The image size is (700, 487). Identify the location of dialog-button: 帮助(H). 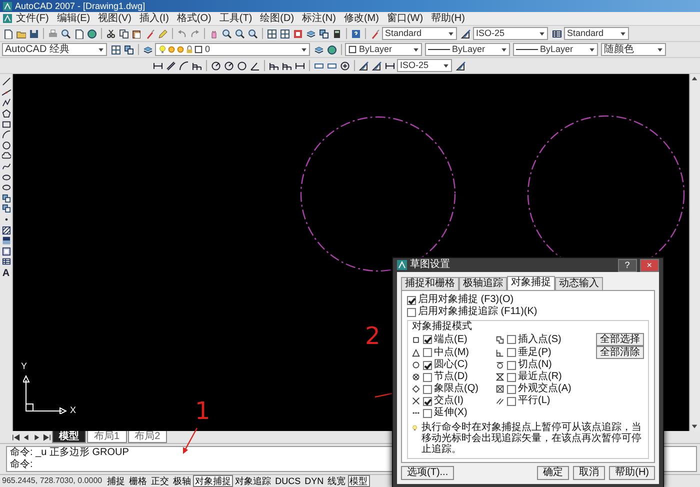
(632, 473).